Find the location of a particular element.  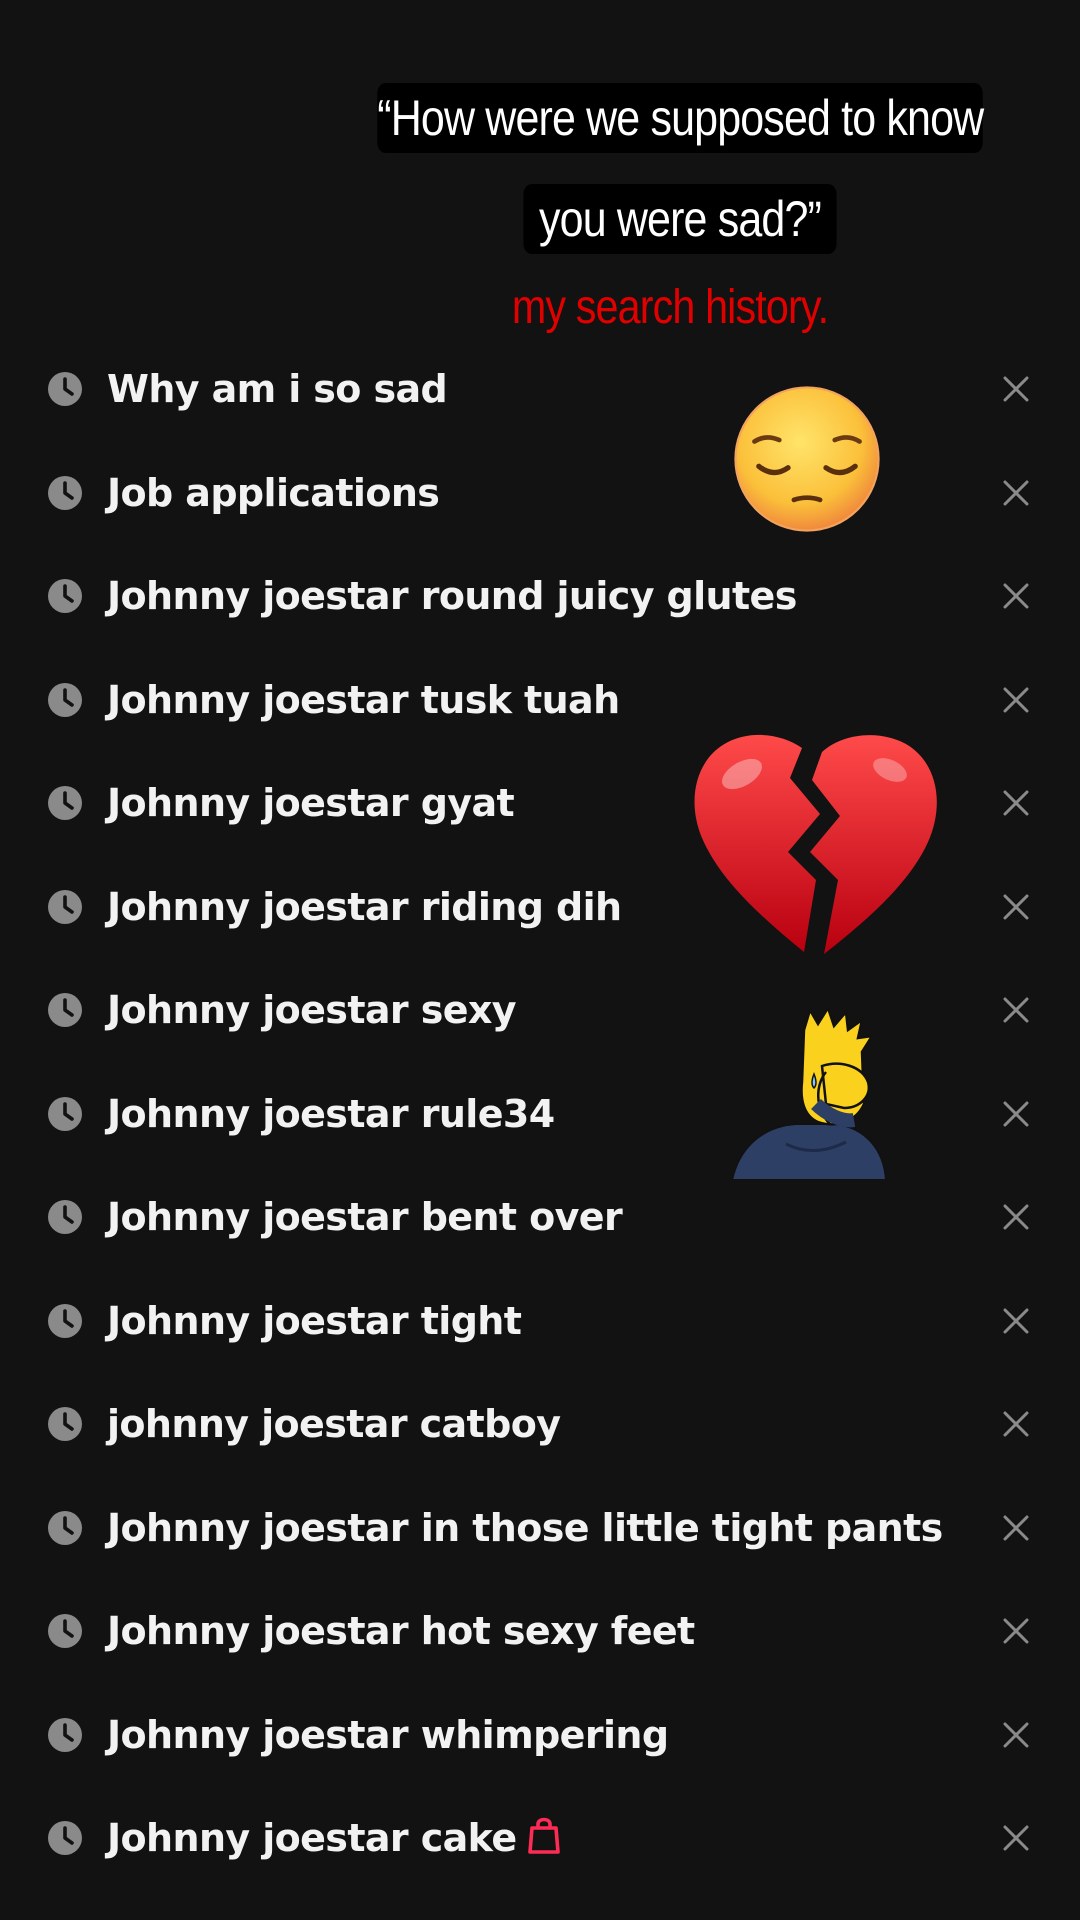

history-query-text: Why am i so sad is located at coordinates (277, 389).